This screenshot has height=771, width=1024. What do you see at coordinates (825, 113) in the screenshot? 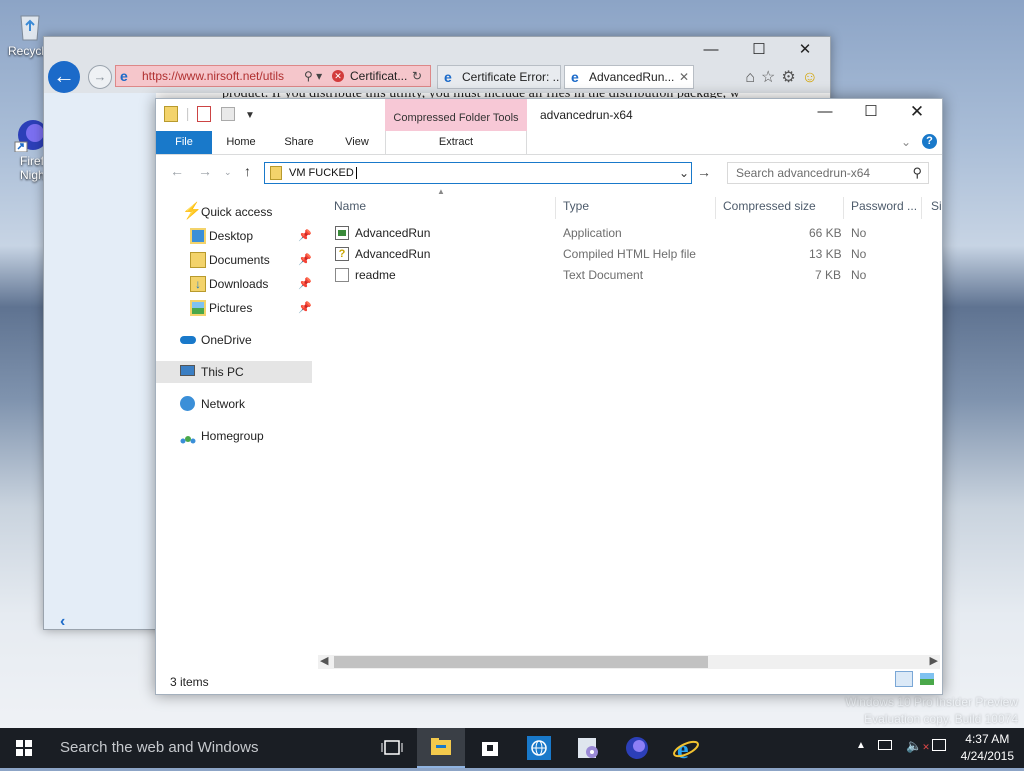
I see `explorer-minimize-button: —` at bounding box center [825, 113].